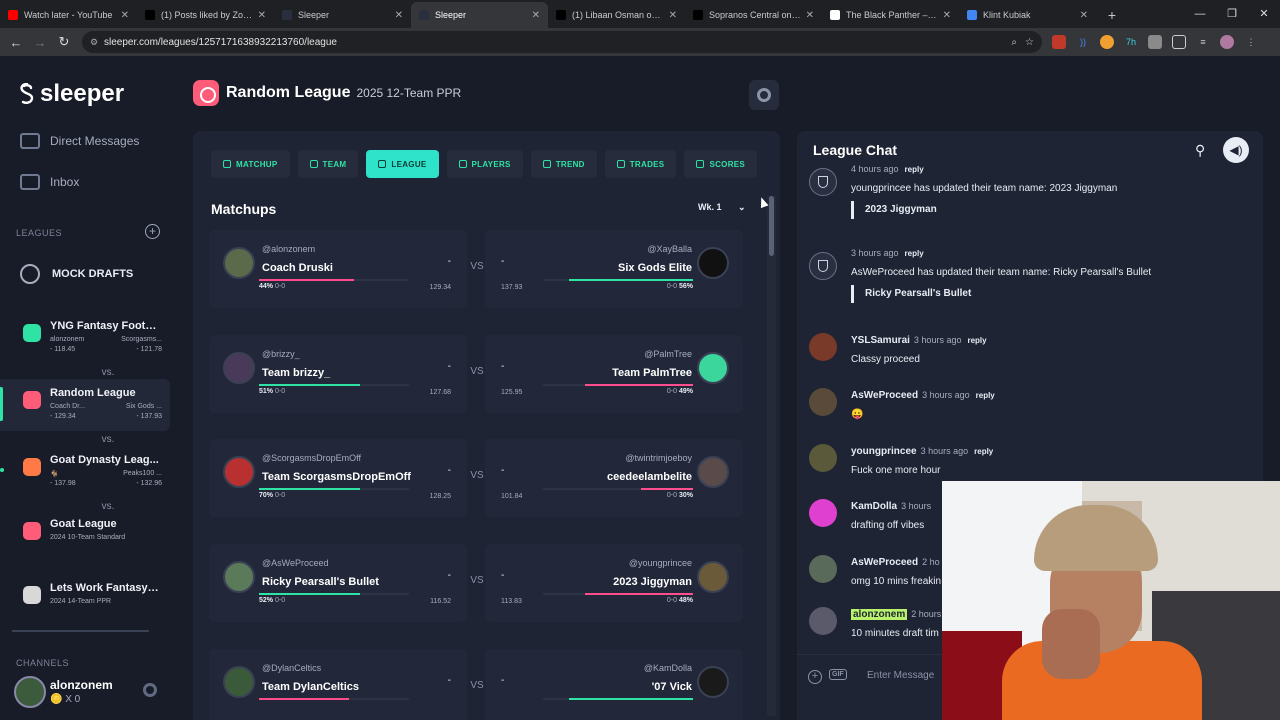 The height and width of the screenshot is (720, 1280). Describe the element at coordinates (1227, 42) in the screenshot. I see `profile-avatar-icon` at that location.